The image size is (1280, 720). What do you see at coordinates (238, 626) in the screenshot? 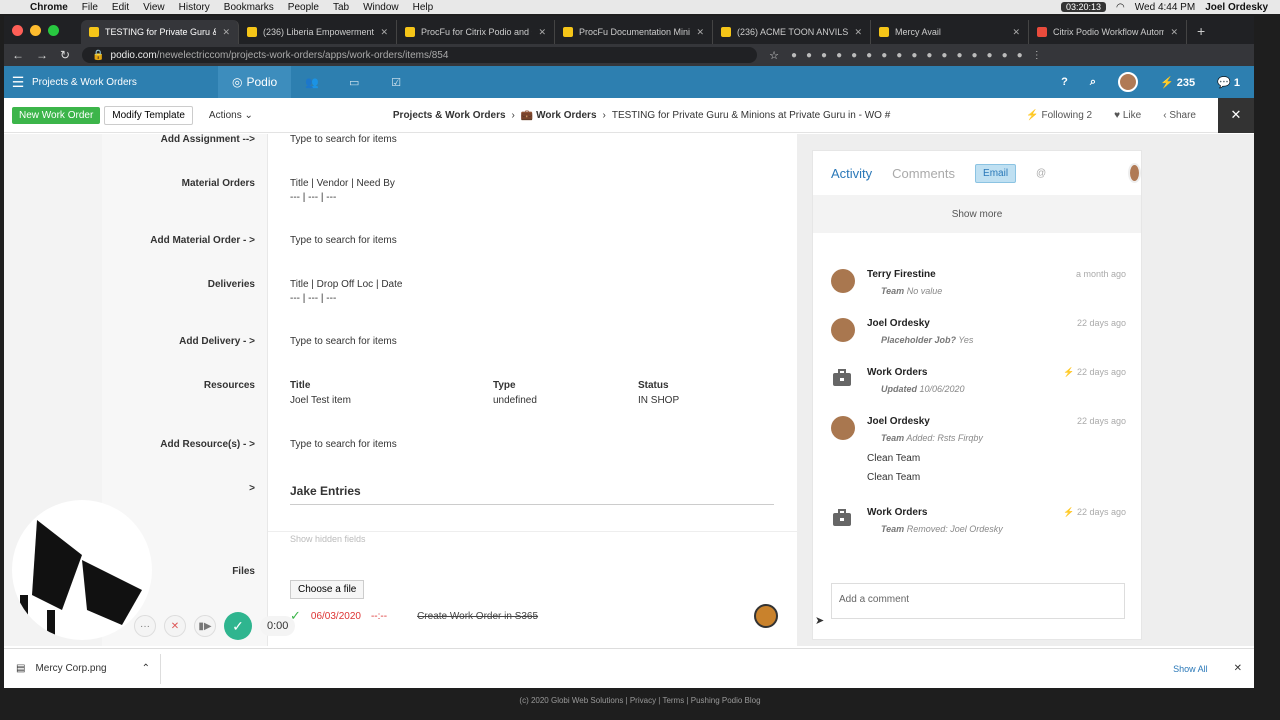
I see `finish-recording-icon: ✓` at bounding box center [238, 626].